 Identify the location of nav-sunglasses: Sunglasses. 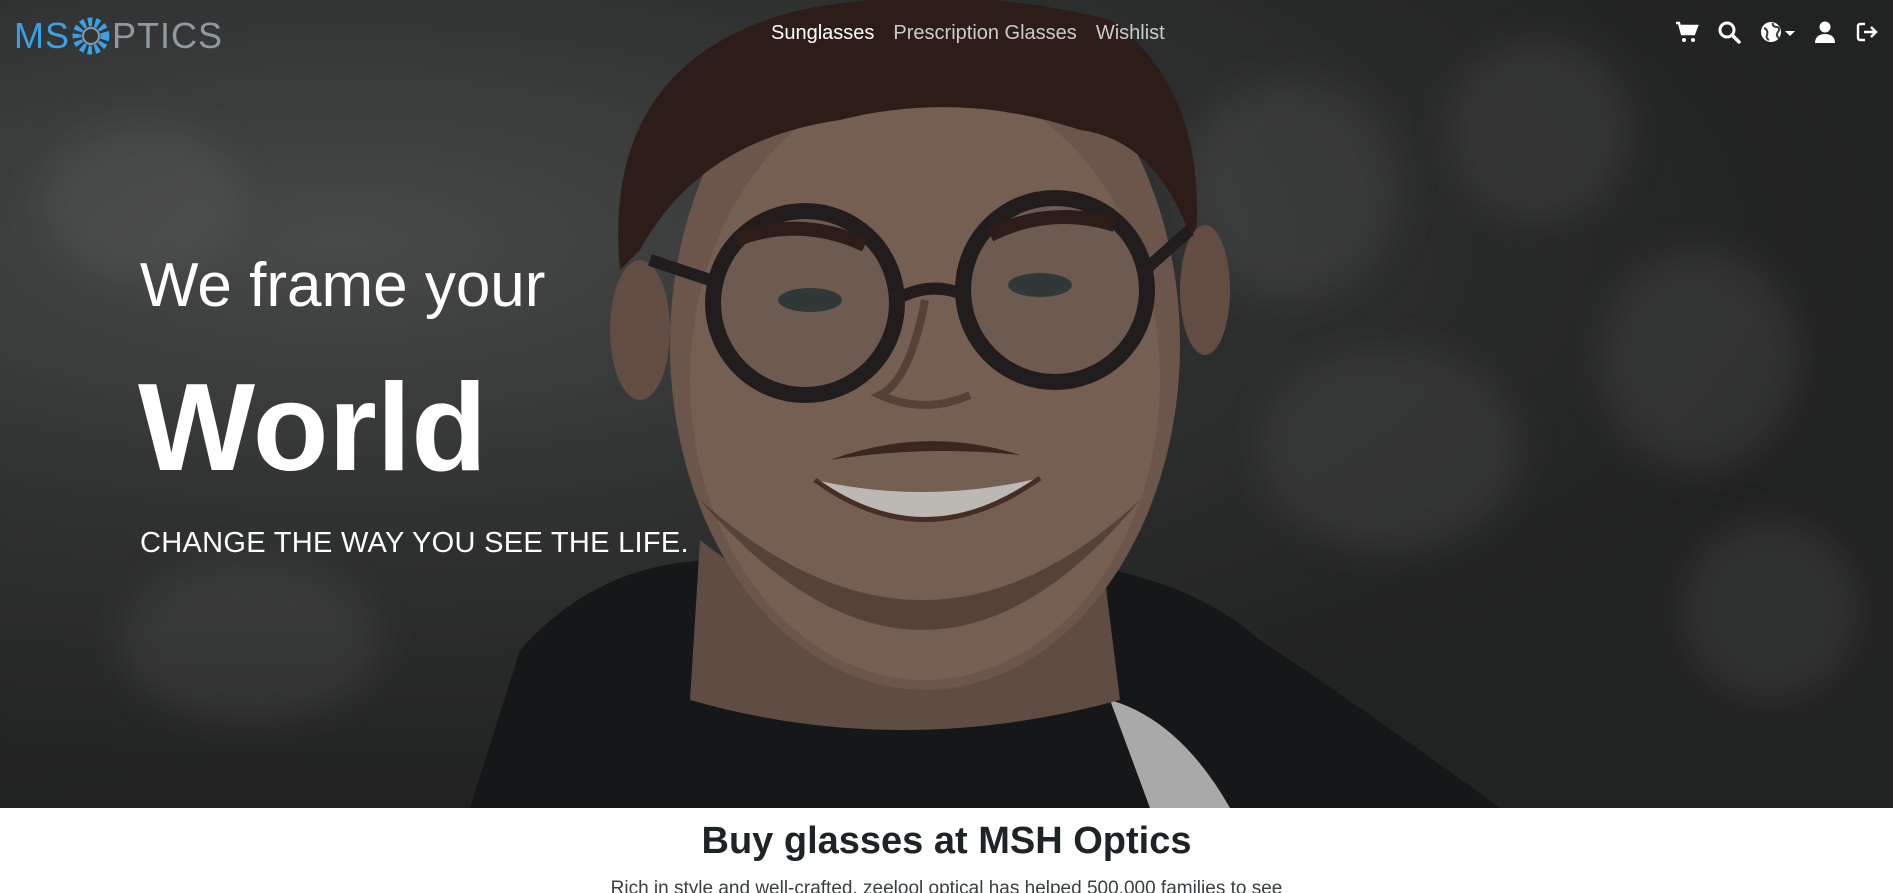
(822, 33).